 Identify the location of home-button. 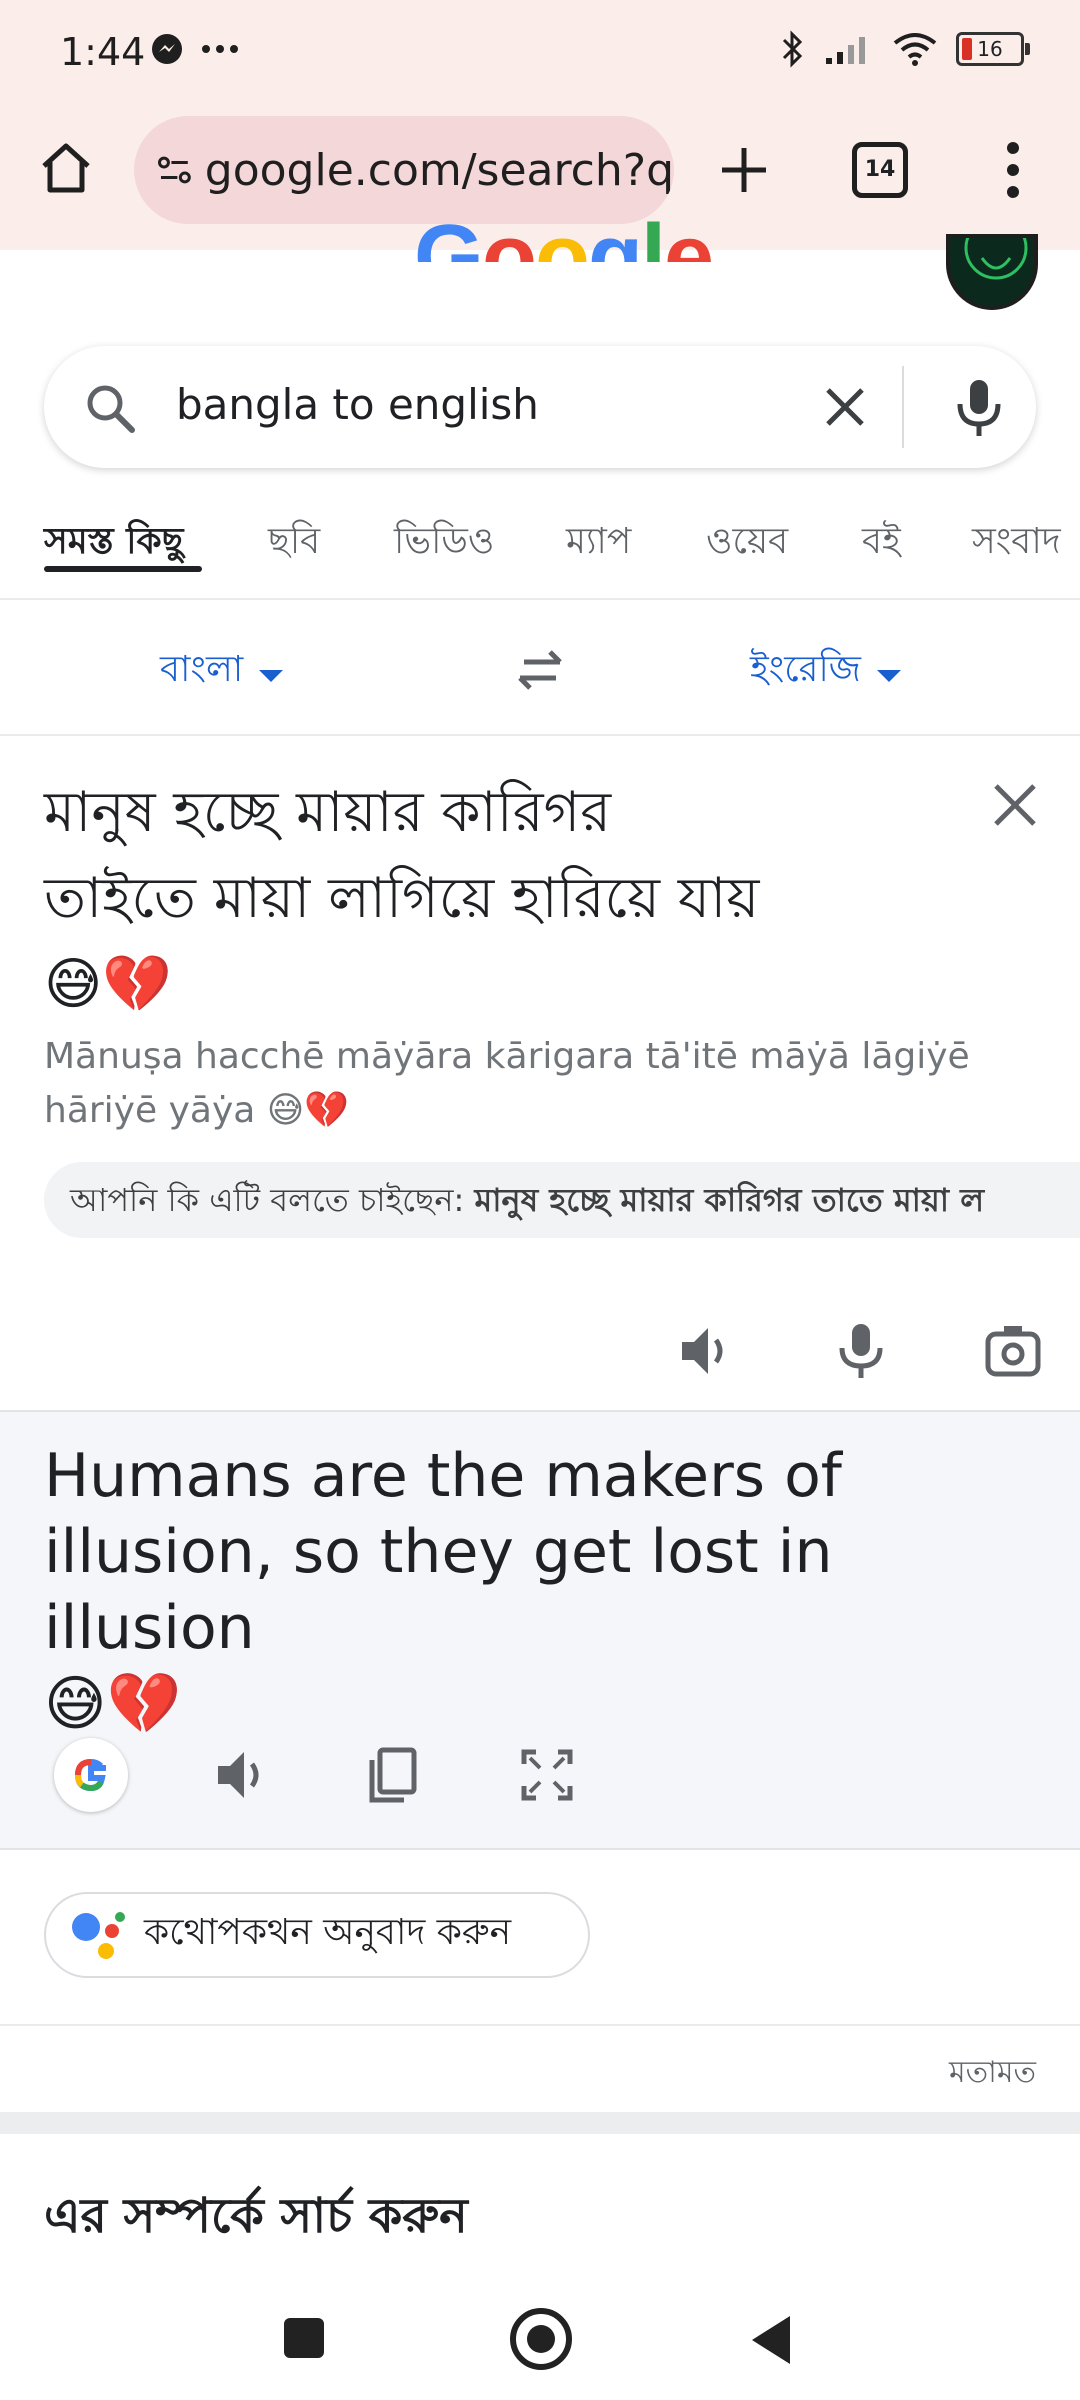
(66, 168).